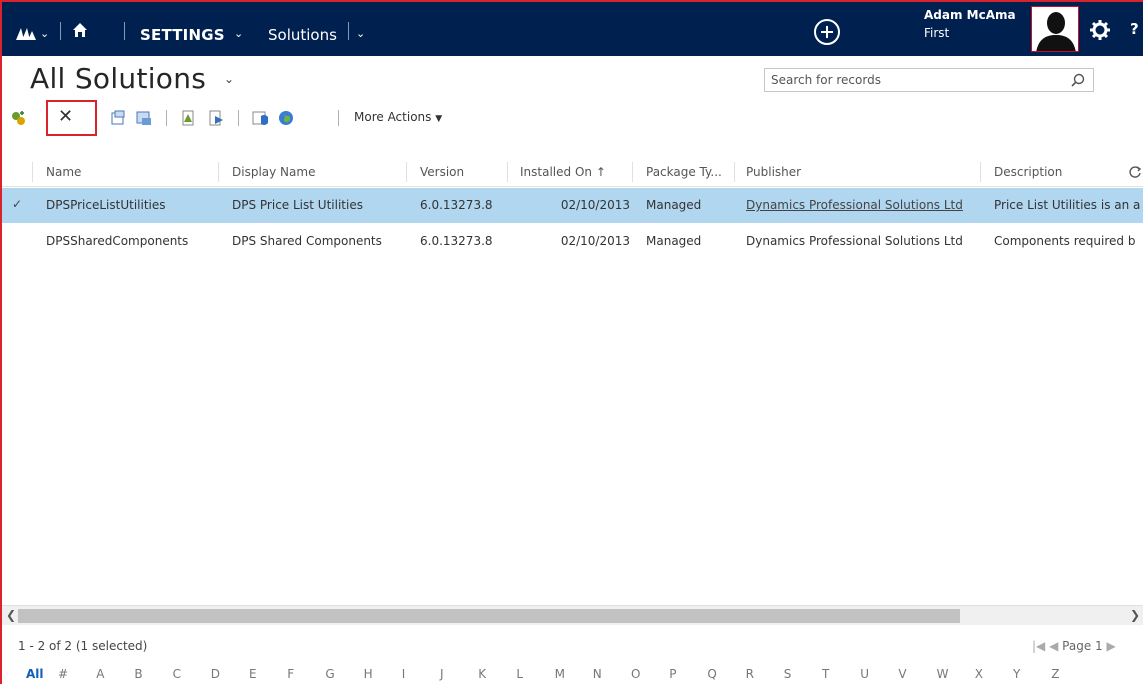 The image size is (1143, 684). I want to click on alphabet-filter-u: U, so click(864, 674).